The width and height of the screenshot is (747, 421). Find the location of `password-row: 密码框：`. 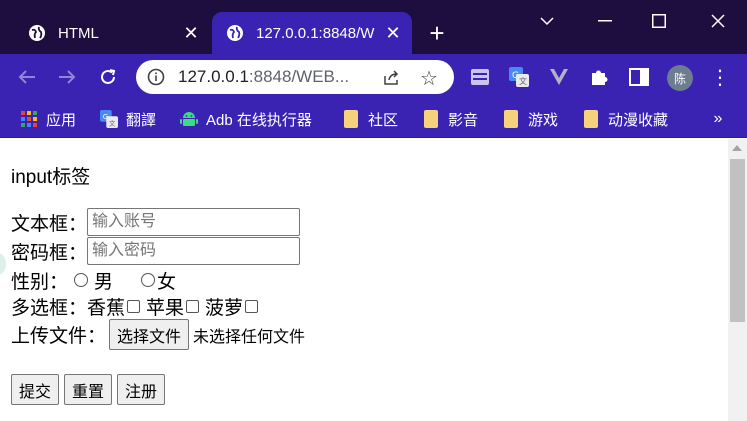

password-row: 密码框： is located at coordinates (156, 251).